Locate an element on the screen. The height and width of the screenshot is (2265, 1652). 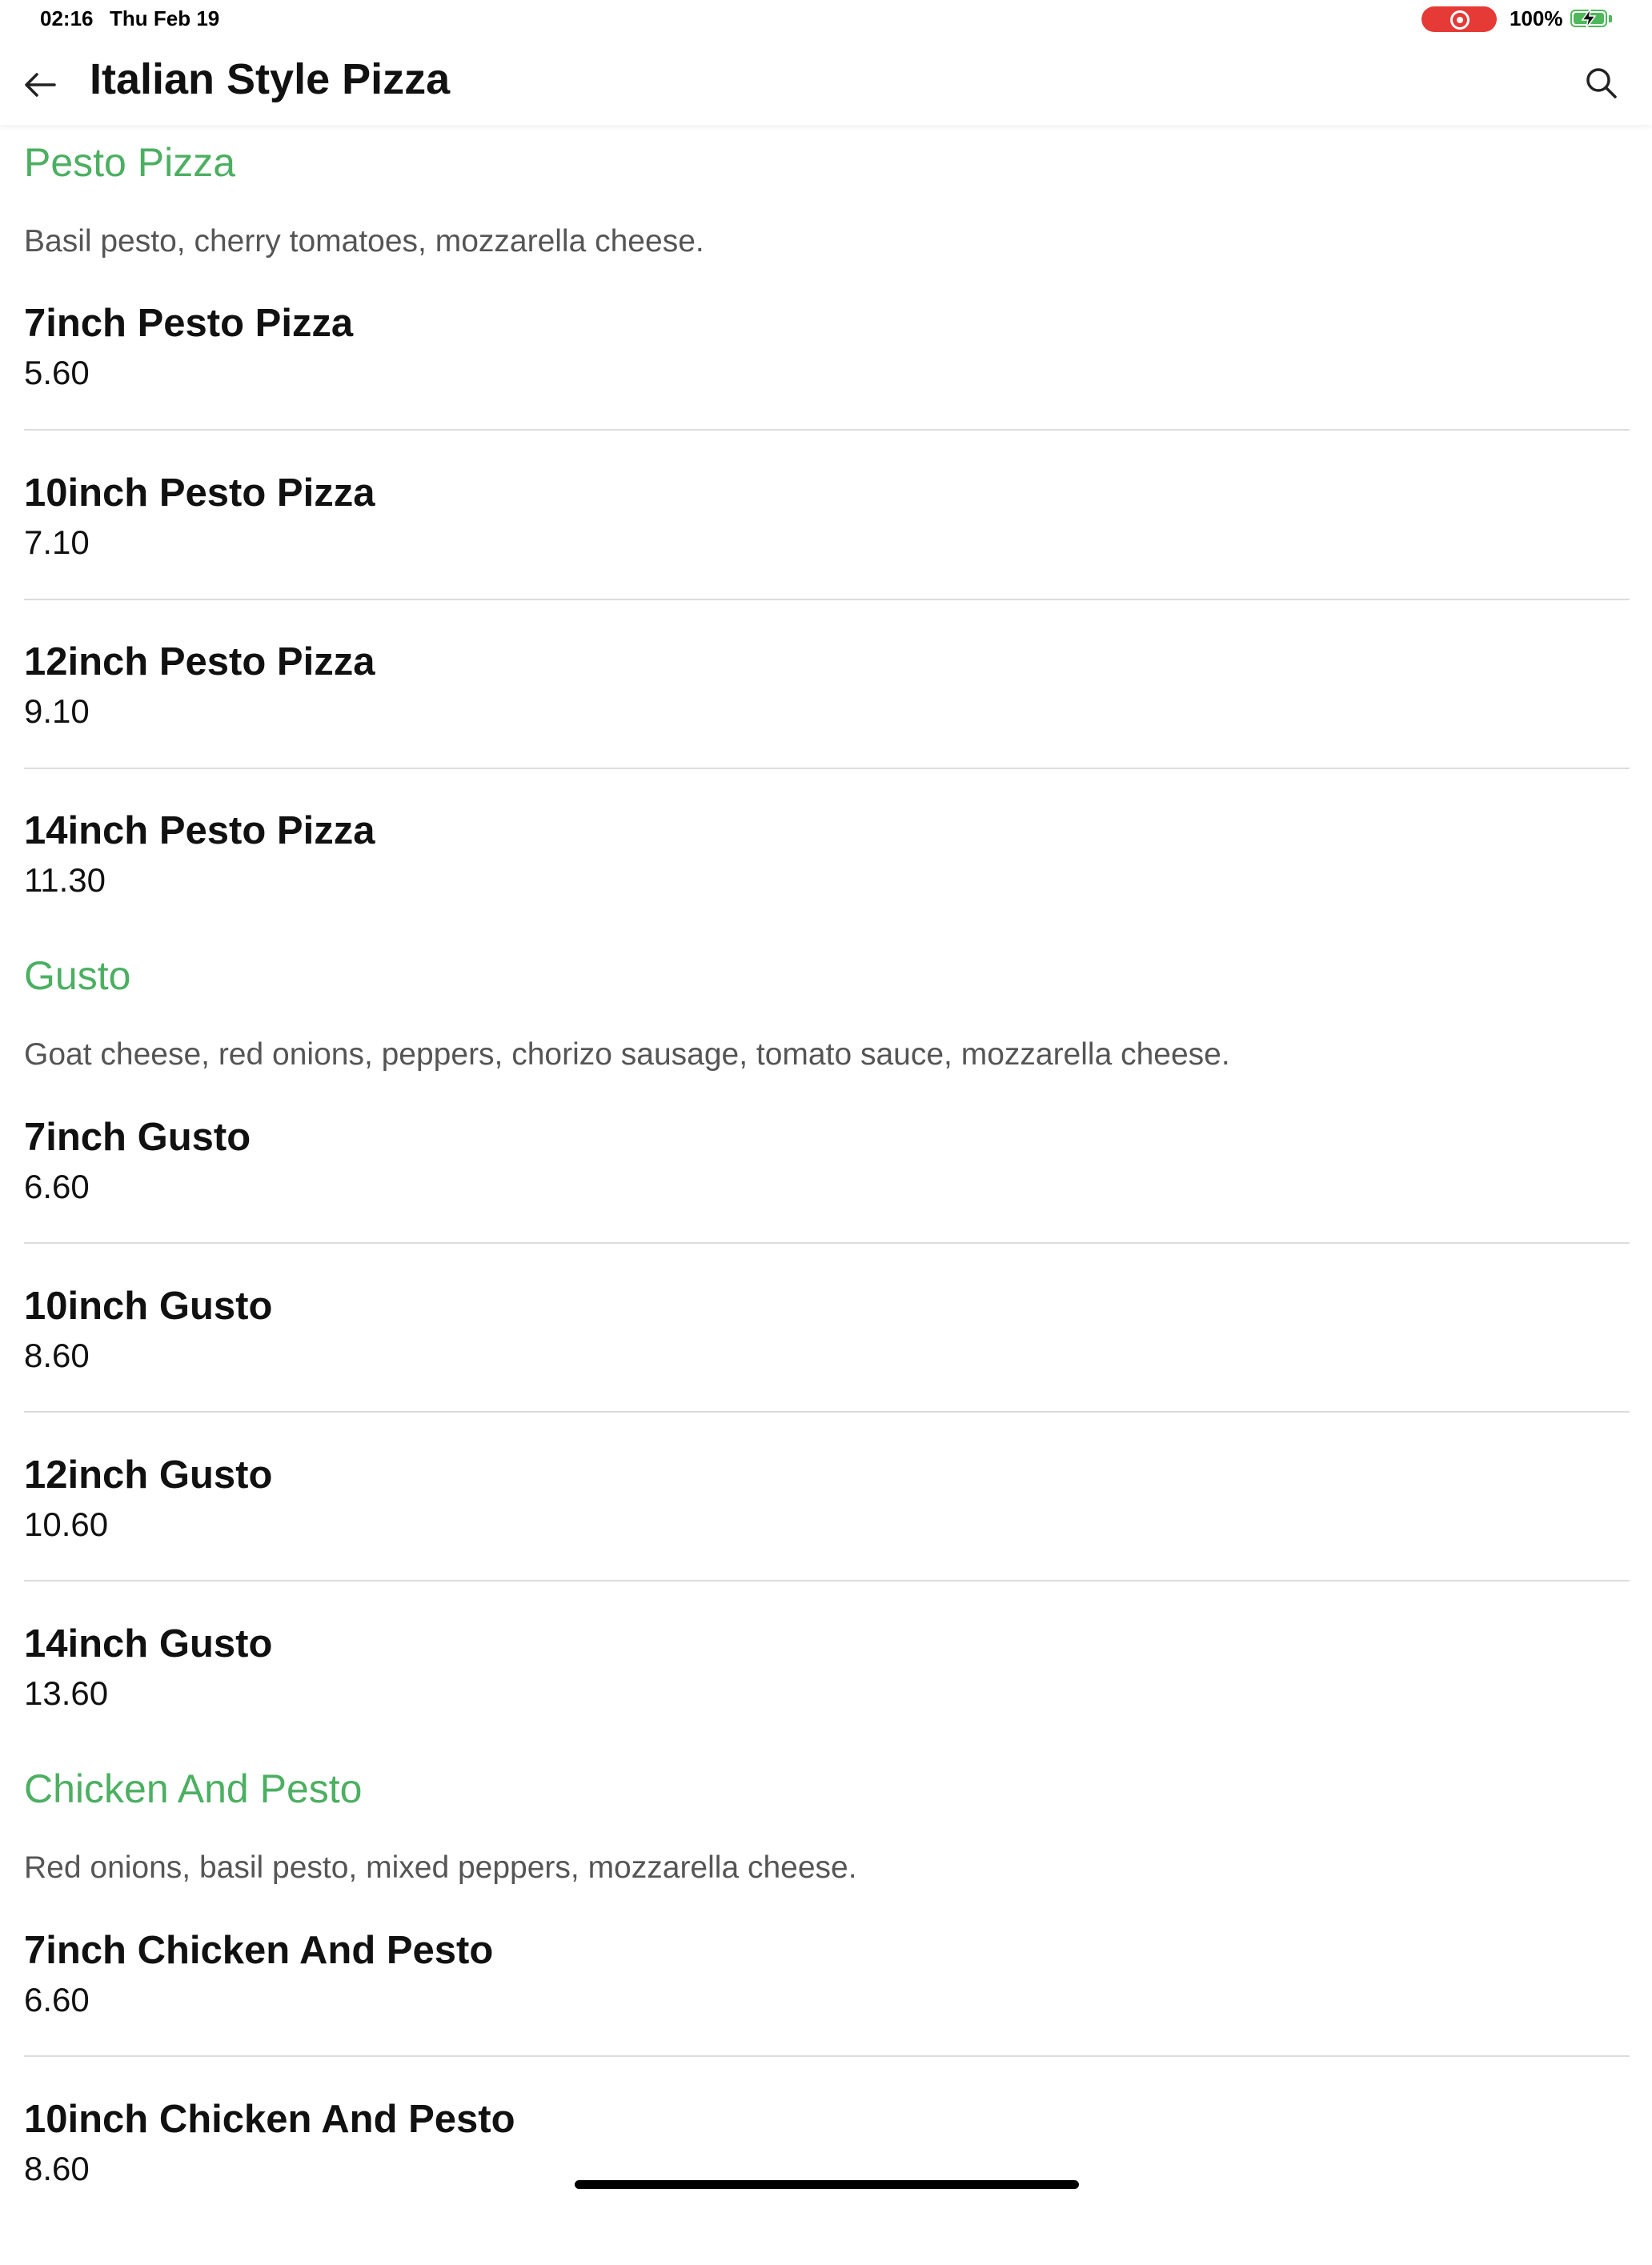
item-price: 10.60 is located at coordinates (66, 1524).